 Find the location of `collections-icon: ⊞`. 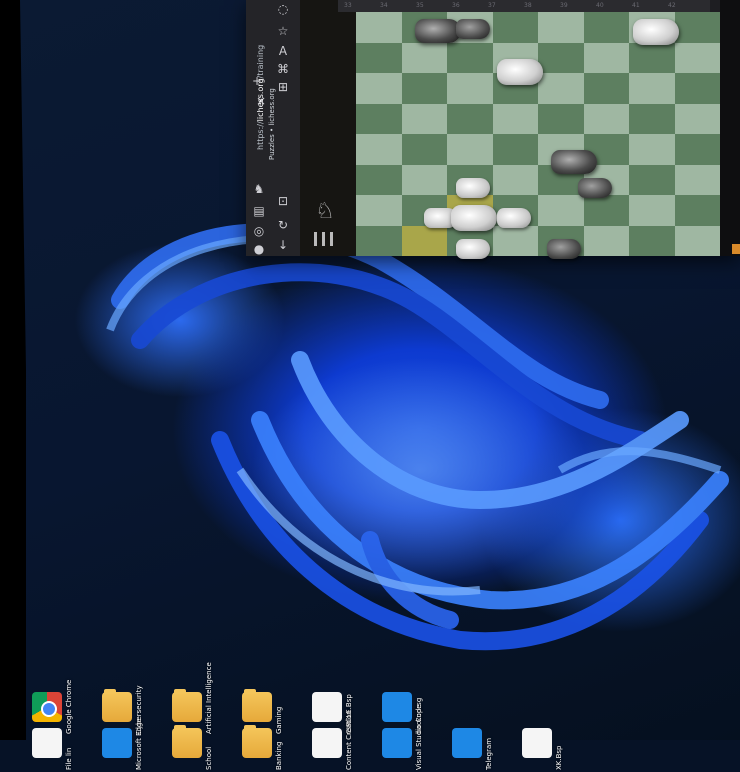

collections-icon: ⊞ is located at coordinates (283, 87).